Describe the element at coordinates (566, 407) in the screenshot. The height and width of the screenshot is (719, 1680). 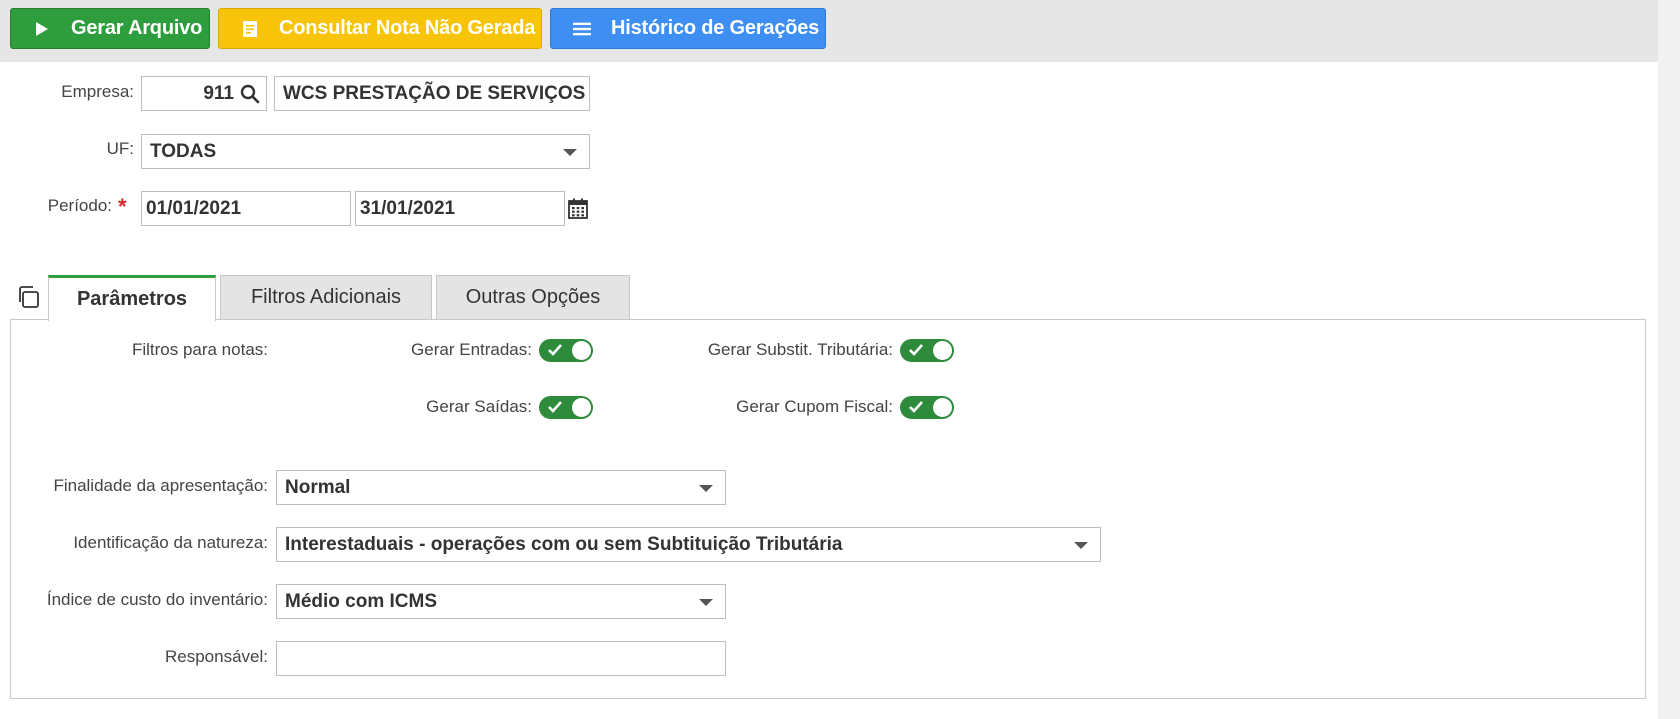
I see `gerar-saidas-toggle` at that location.